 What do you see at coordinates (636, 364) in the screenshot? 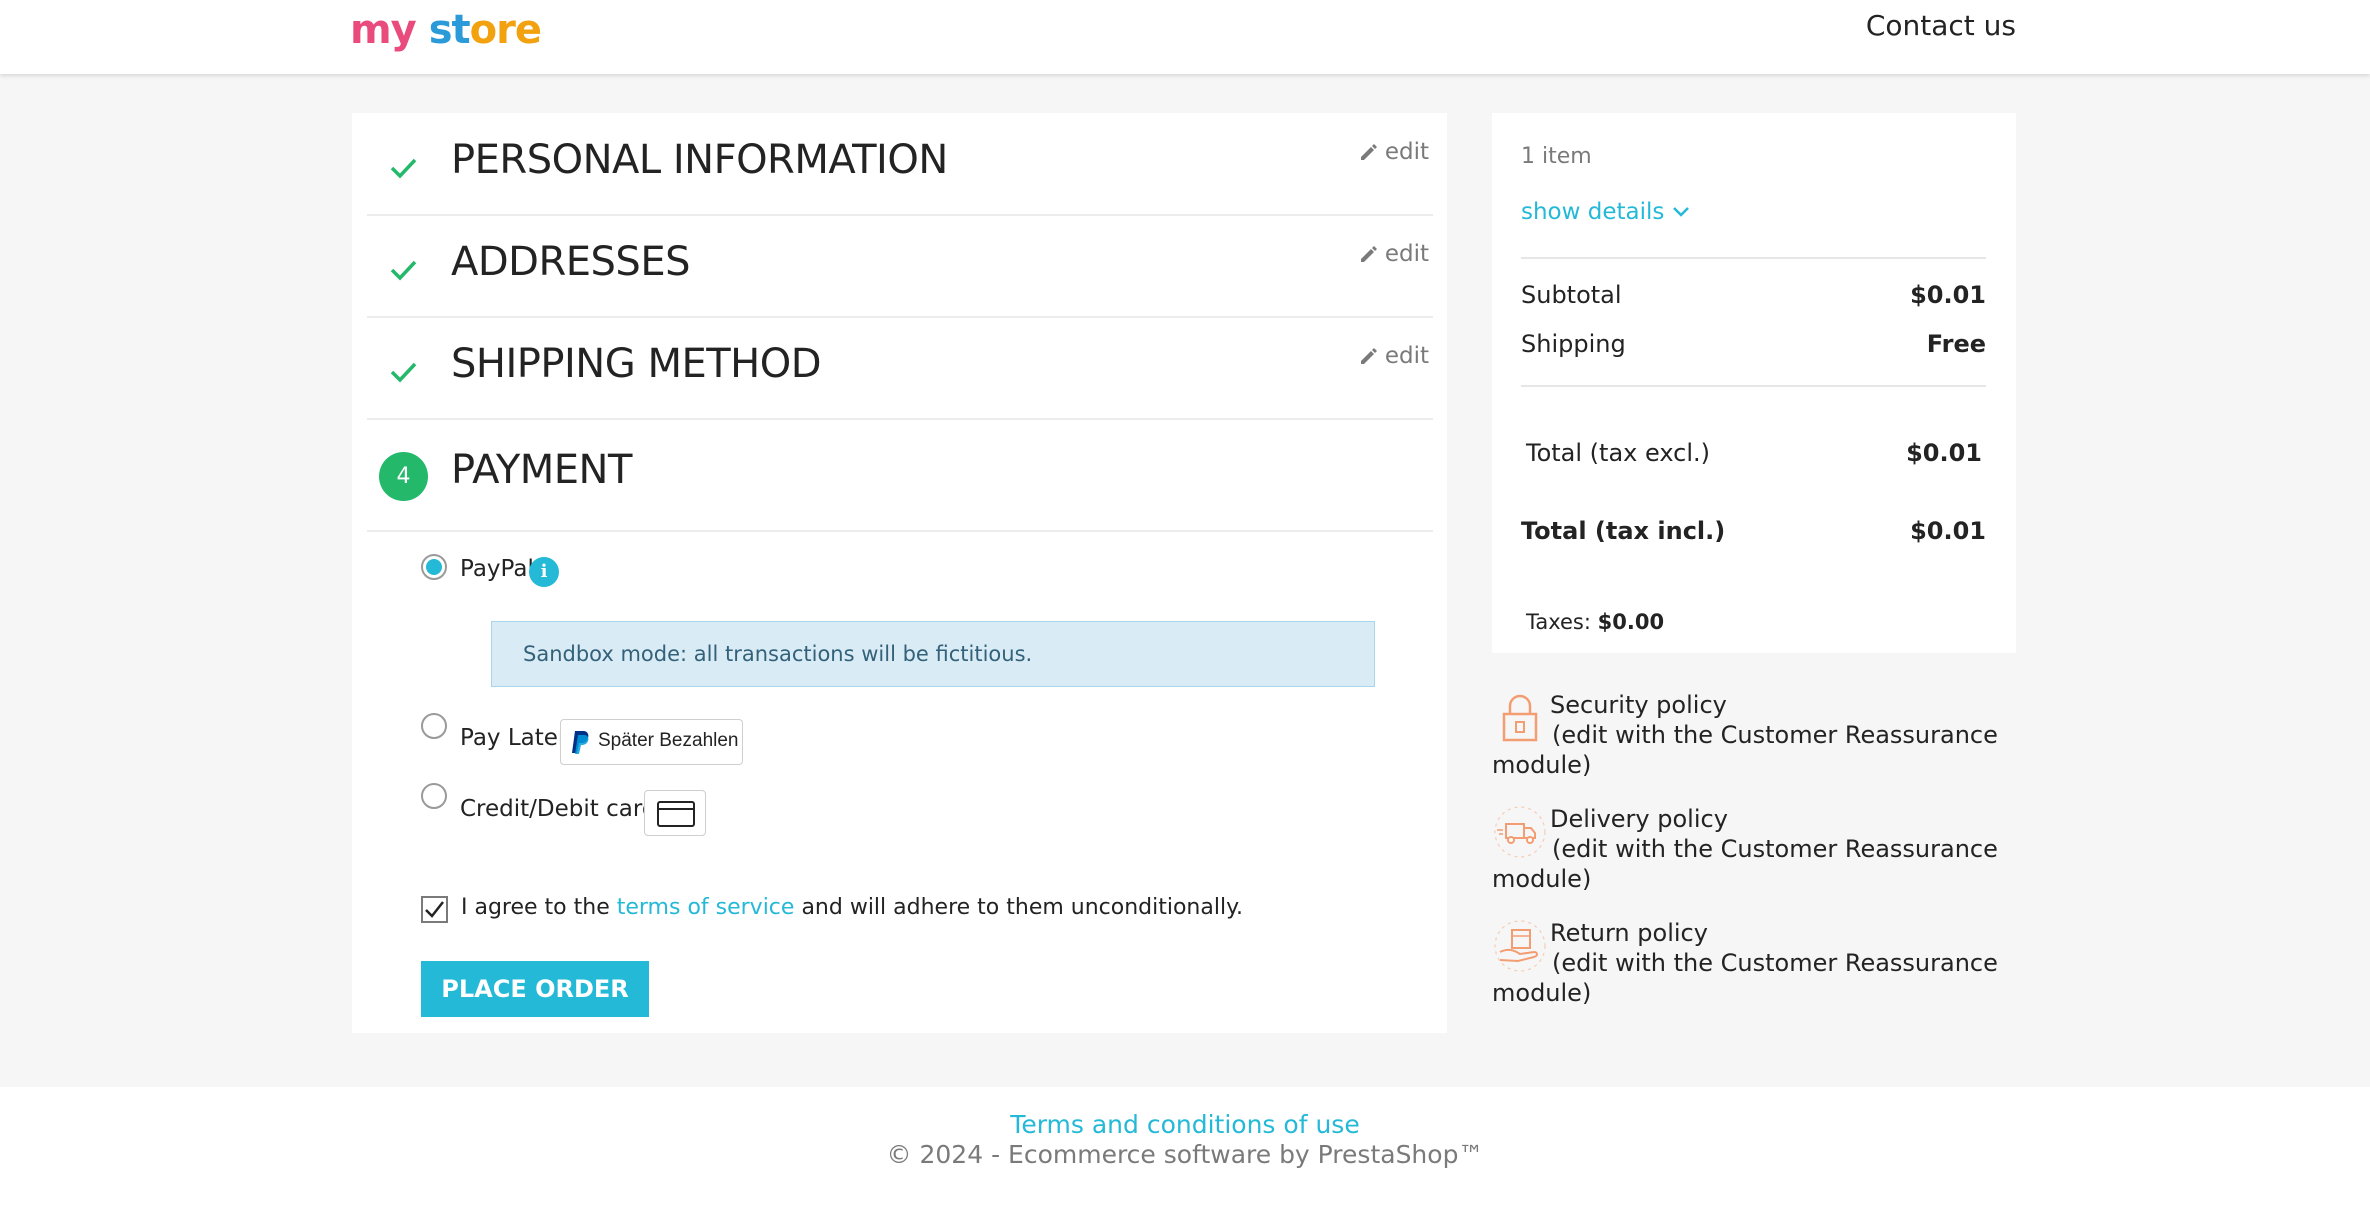
I see `step-title: SHIPPING METHOD` at bounding box center [636, 364].